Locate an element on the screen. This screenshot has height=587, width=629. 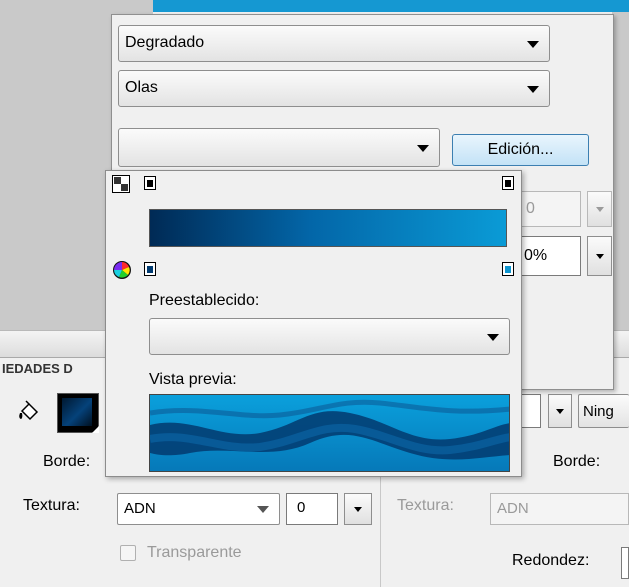
color-wheel-icon is located at coordinates (122, 270).